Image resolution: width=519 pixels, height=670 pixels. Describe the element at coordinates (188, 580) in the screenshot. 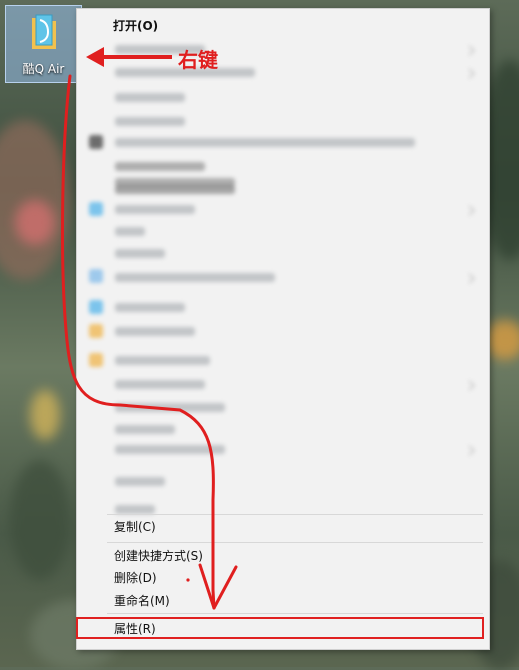

I see `red-dot` at that location.